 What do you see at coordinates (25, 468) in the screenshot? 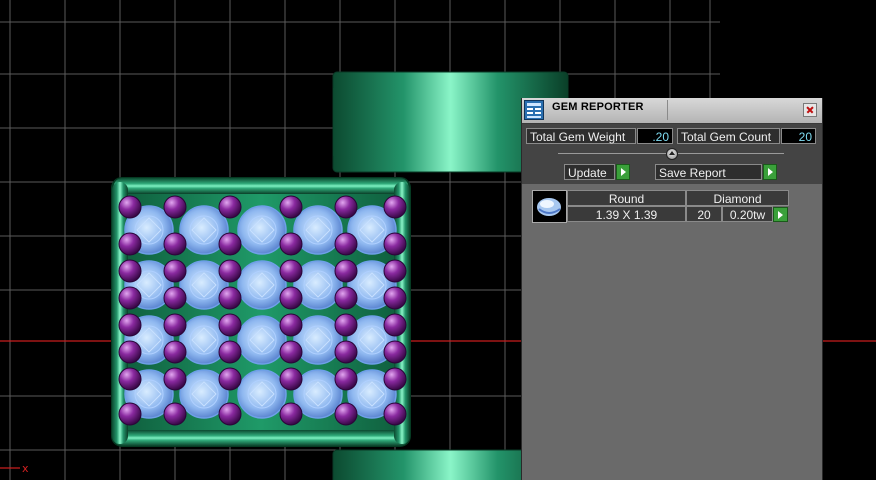
I see `x-axis-label: x` at bounding box center [25, 468].